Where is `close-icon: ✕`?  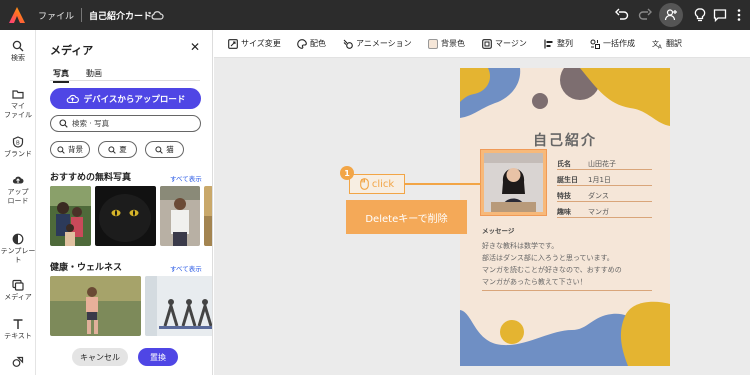
close-icon: ✕ is located at coordinates (195, 47).